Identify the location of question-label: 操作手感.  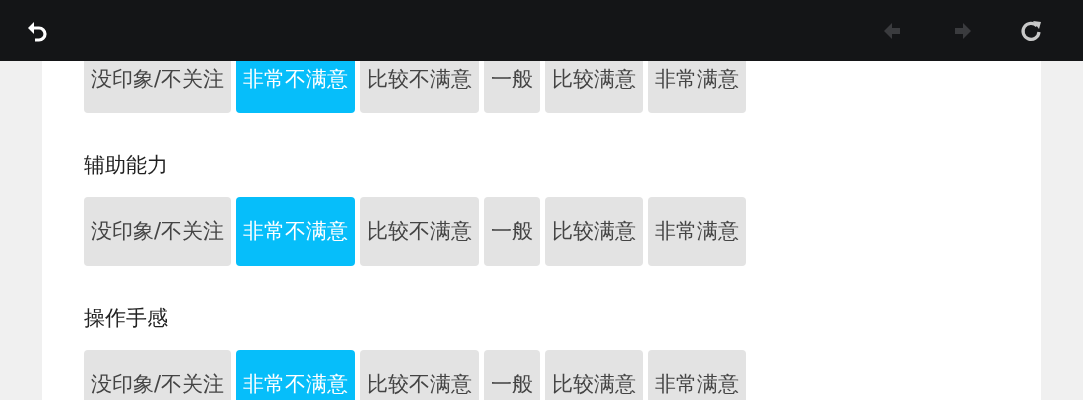
(126, 318).